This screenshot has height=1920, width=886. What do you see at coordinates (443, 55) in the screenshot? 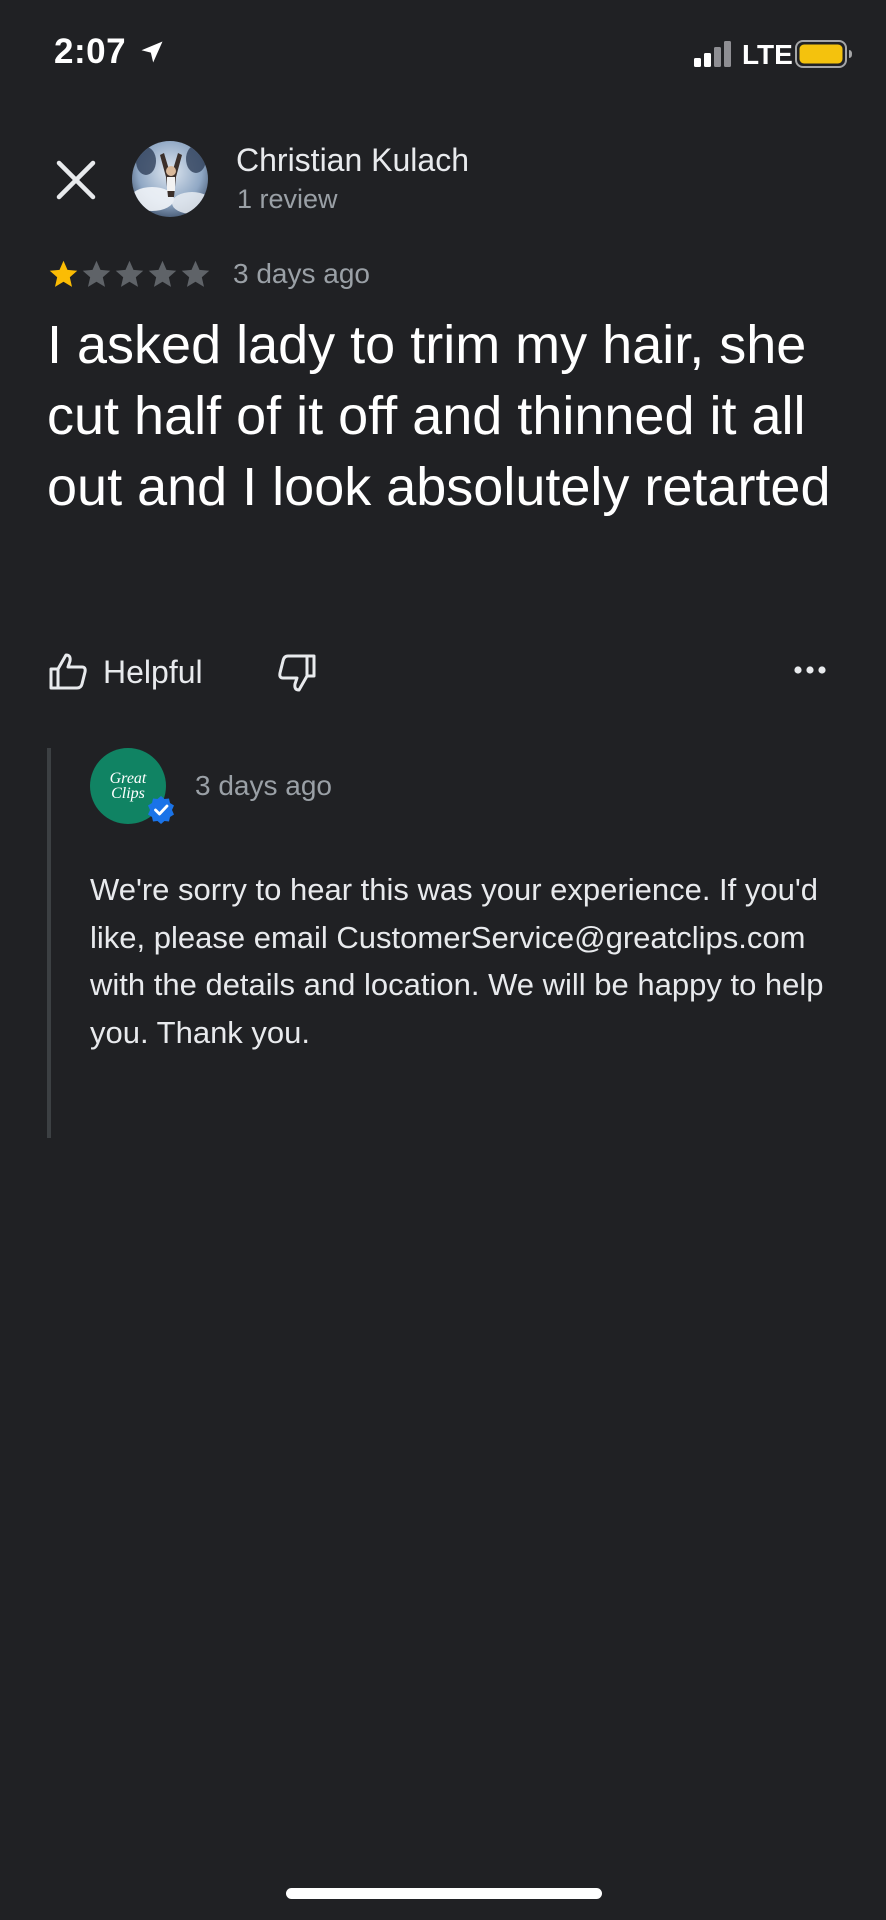
I see `status-bar: 2:07 LTE` at bounding box center [443, 55].